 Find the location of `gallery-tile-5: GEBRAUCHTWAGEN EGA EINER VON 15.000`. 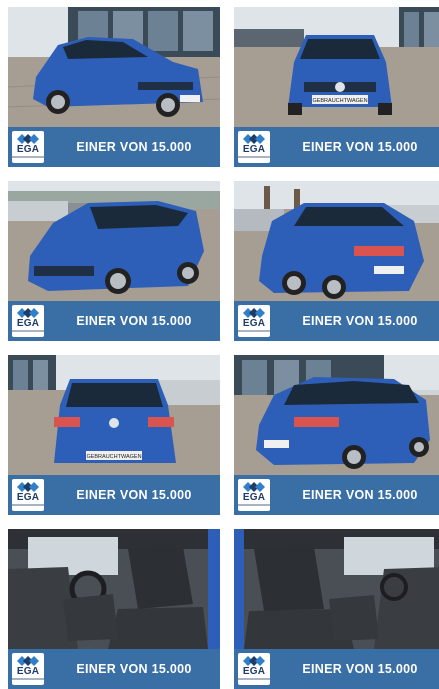

gallery-tile-5: GEBRAUCHTWAGEN EGA EINER VON 15.000 is located at coordinates (114, 435).